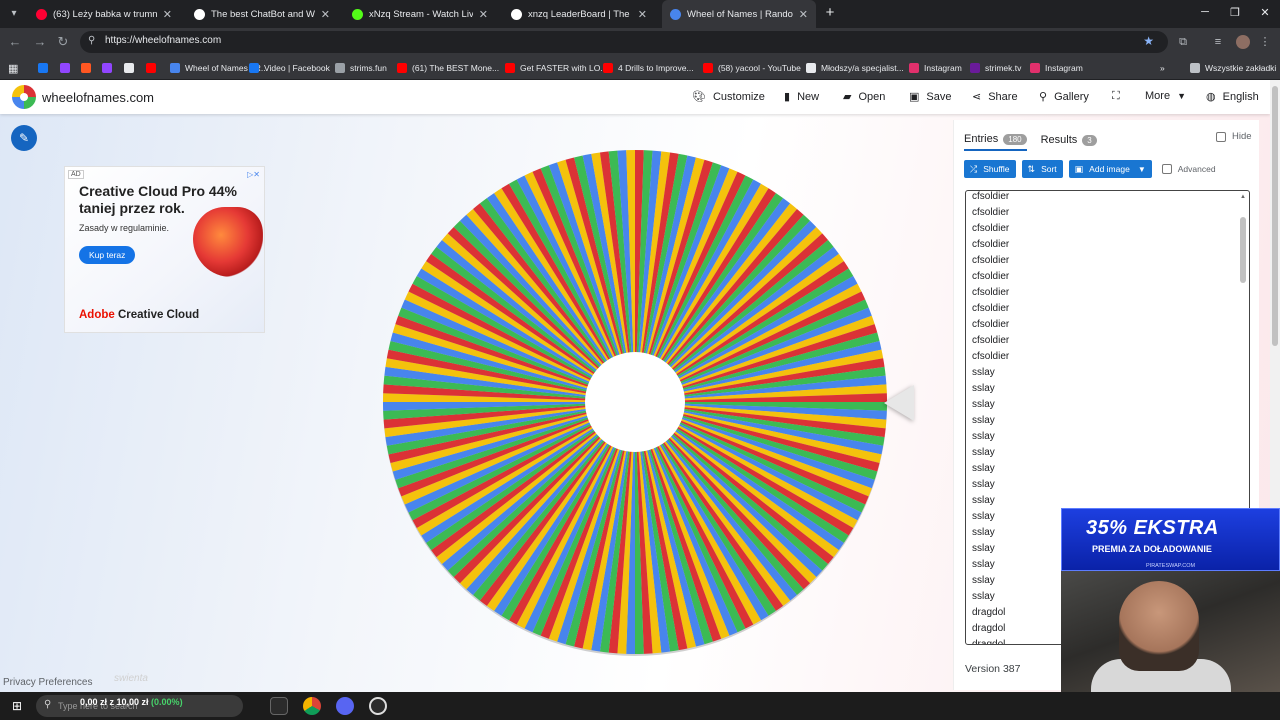 The height and width of the screenshot is (720, 1280). What do you see at coordinates (624, 42) in the screenshot?
I see `omnibox: ⚲ https://wheelofnames.com ★` at bounding box center [624, 42].